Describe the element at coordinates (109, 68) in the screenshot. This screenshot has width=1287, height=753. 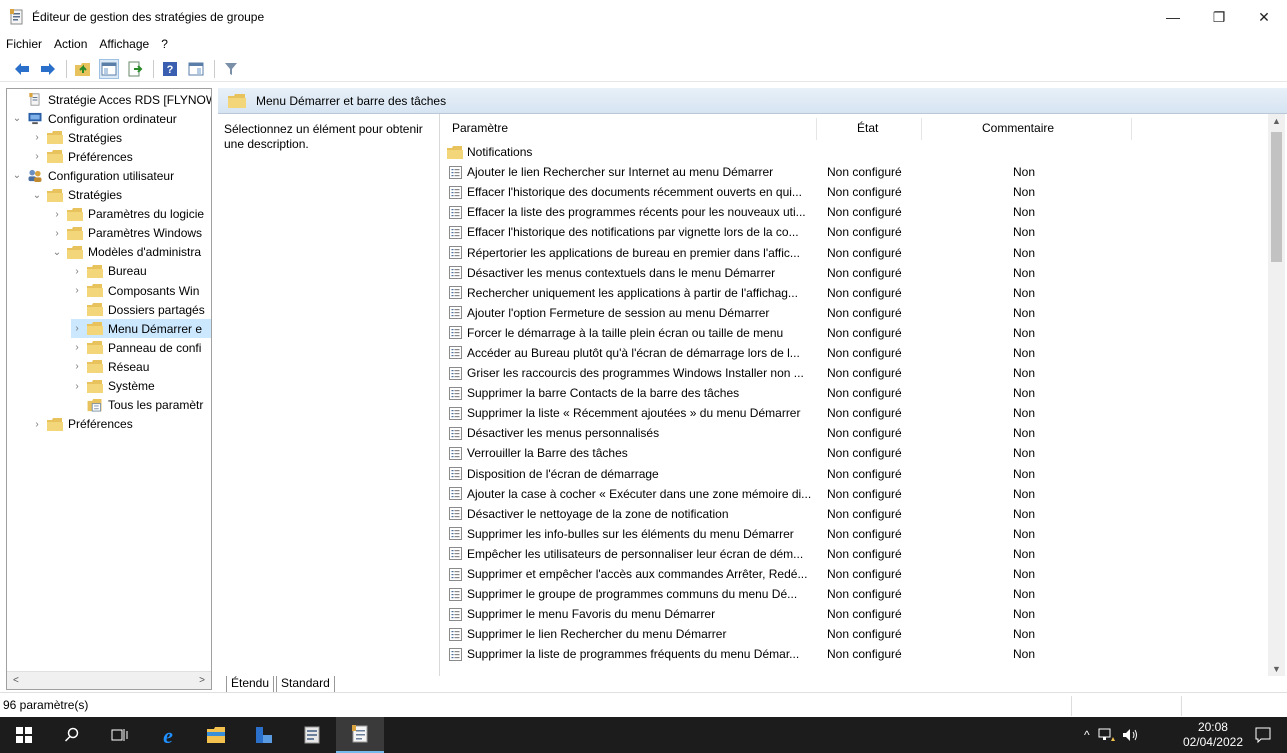
I see `show-hide-console-tree-button` at that location.